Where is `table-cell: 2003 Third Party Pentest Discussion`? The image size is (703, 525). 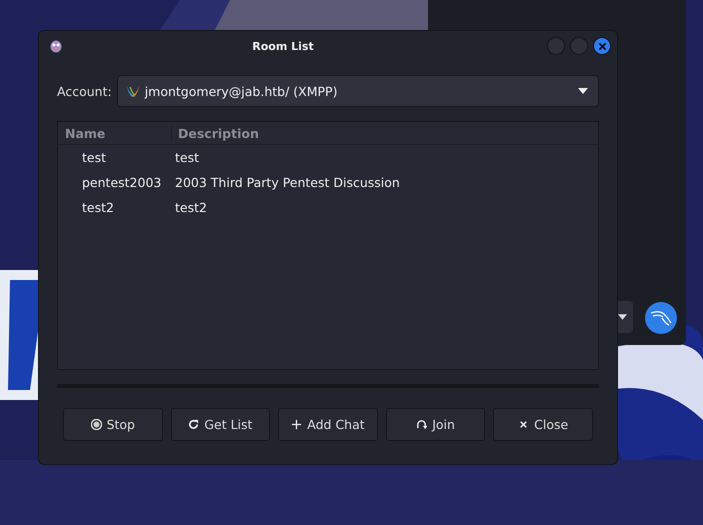 table-cell: 2003 Third Party Pentest Discussion is located at coordinates (287, 182).